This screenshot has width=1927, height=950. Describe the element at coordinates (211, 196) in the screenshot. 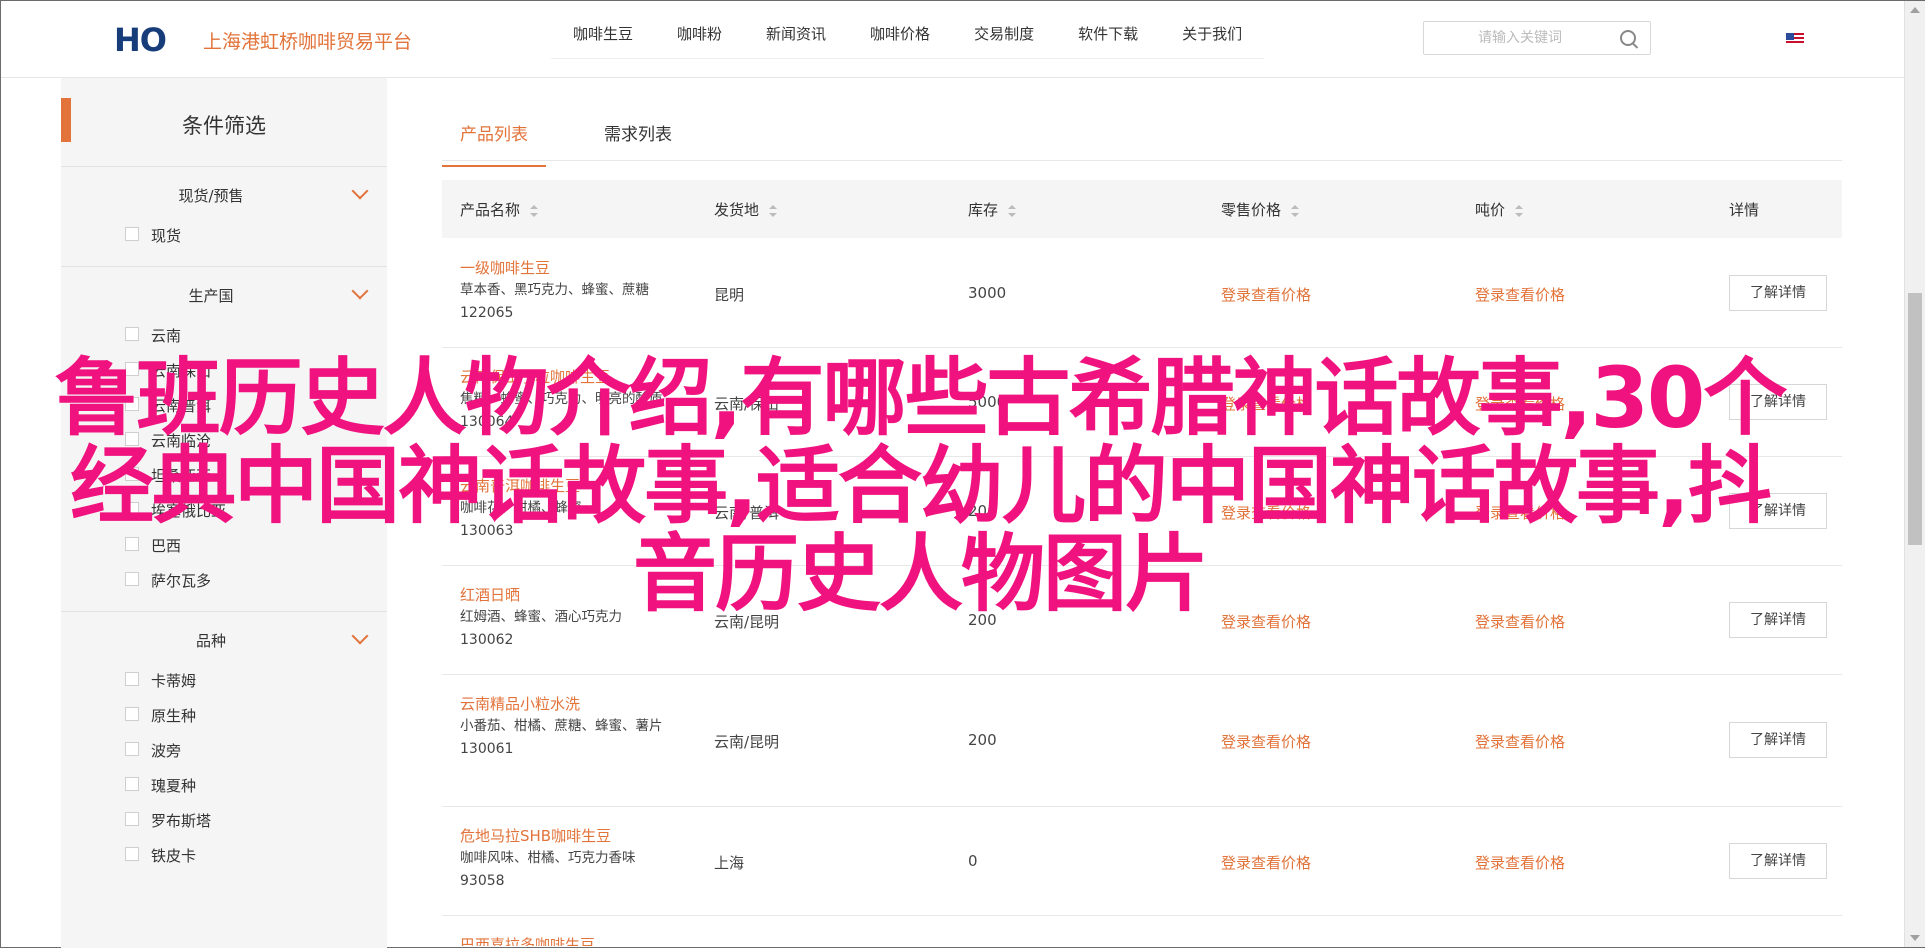

I see `filter-group-label: 现货/预售` at that location.